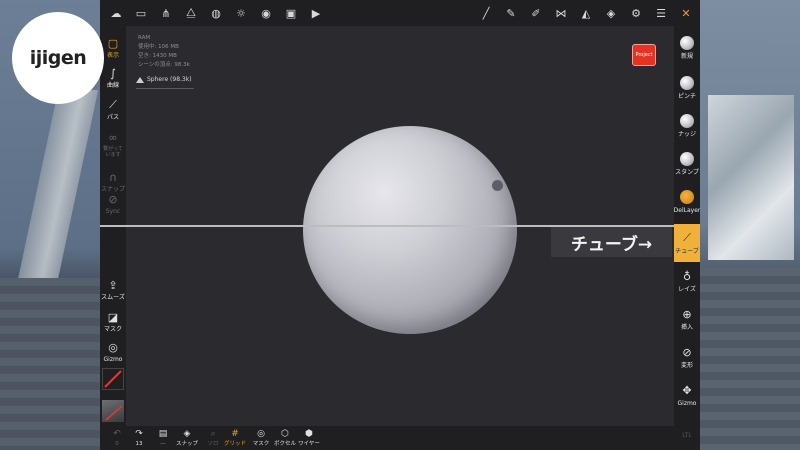 The height and width of the screenshot is (450, 800). What do you see at coordinates (141, 13) in the screenshot?
I see `folder-icon: ▭` at bounding box center [141, 13].